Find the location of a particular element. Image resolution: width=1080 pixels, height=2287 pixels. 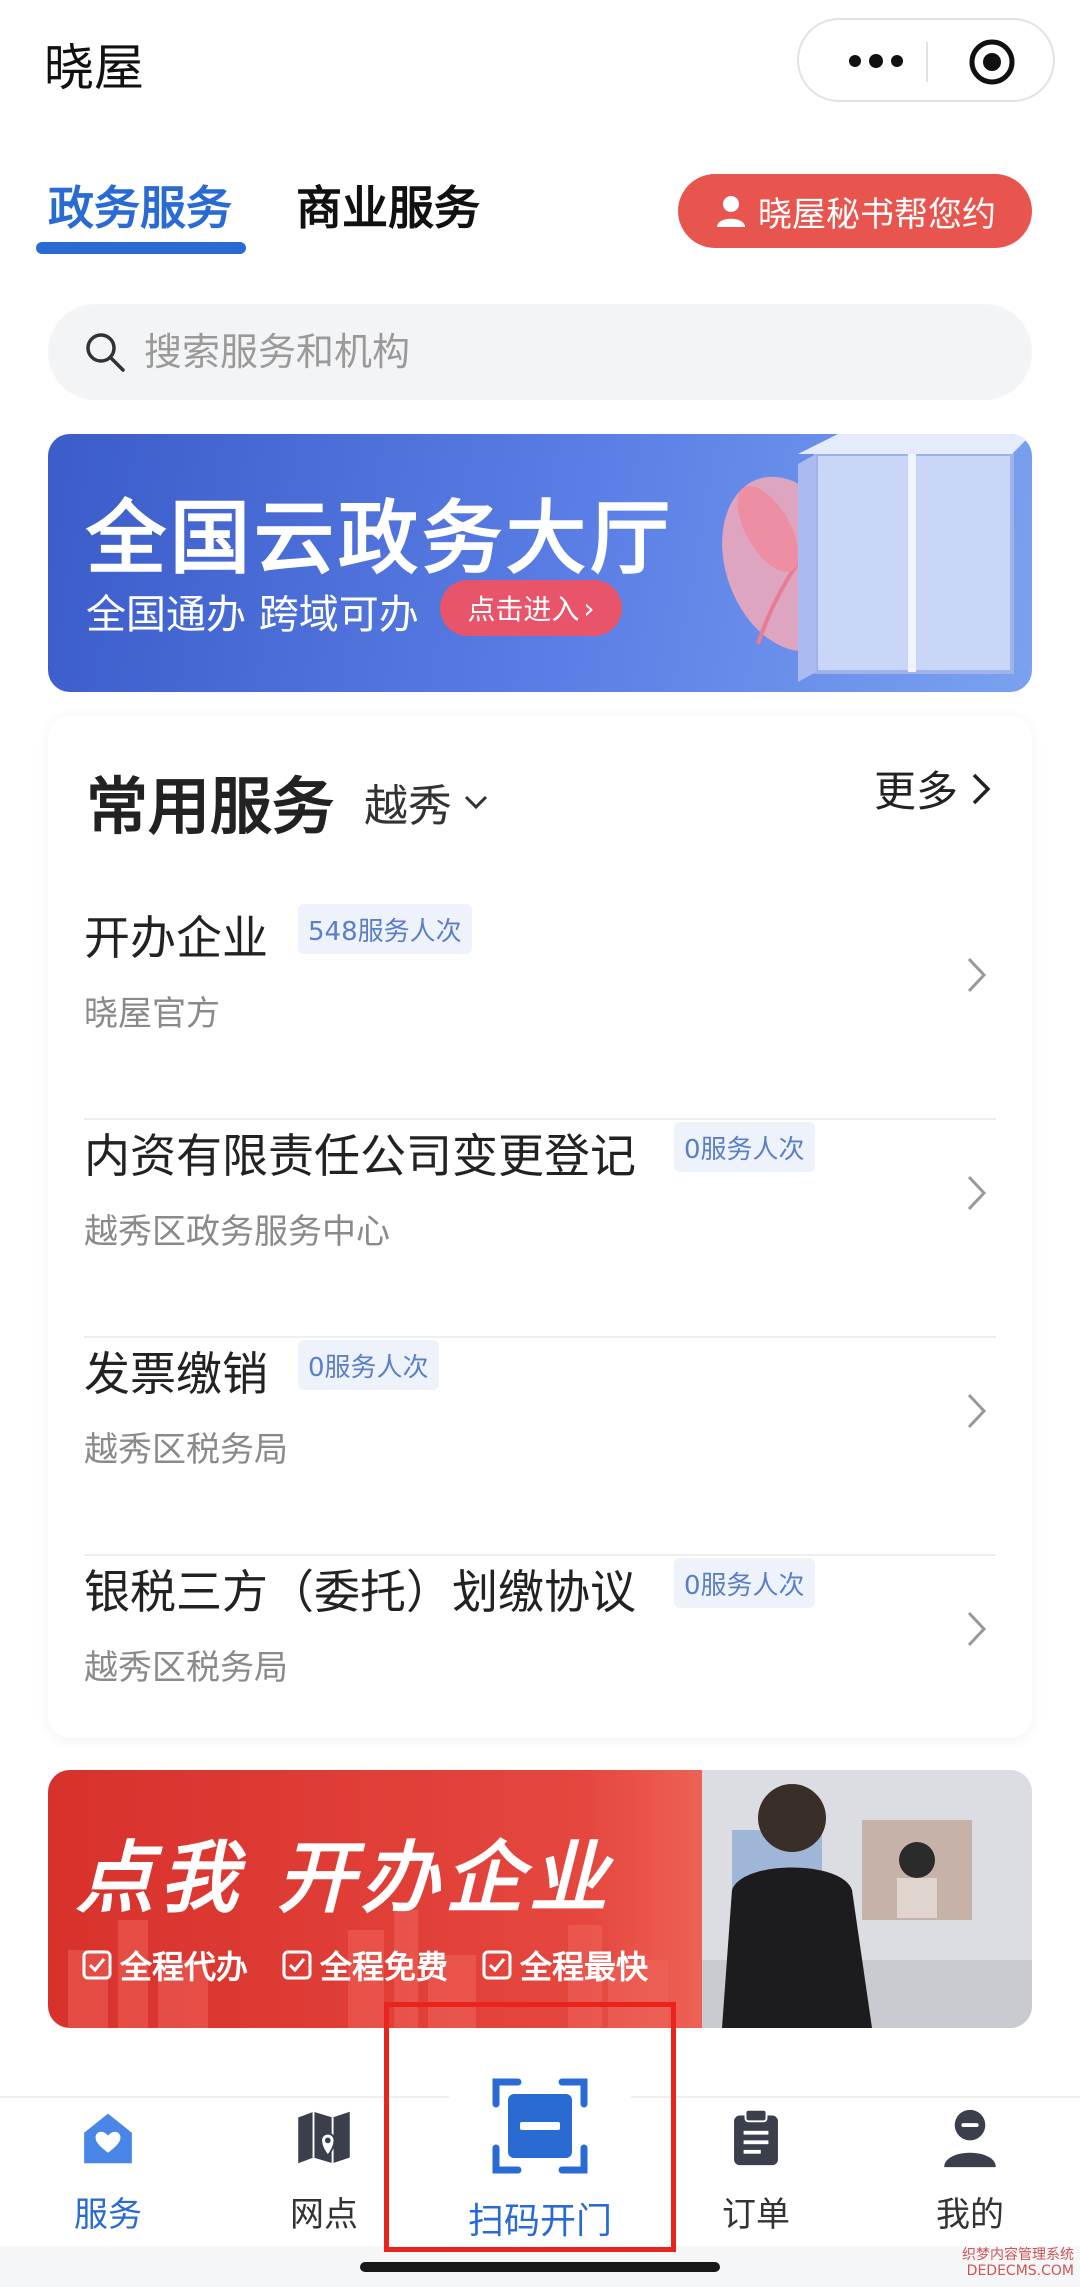

nav-item-scan-open-door: 扫码开门 is located at coordinates (540, 2159).